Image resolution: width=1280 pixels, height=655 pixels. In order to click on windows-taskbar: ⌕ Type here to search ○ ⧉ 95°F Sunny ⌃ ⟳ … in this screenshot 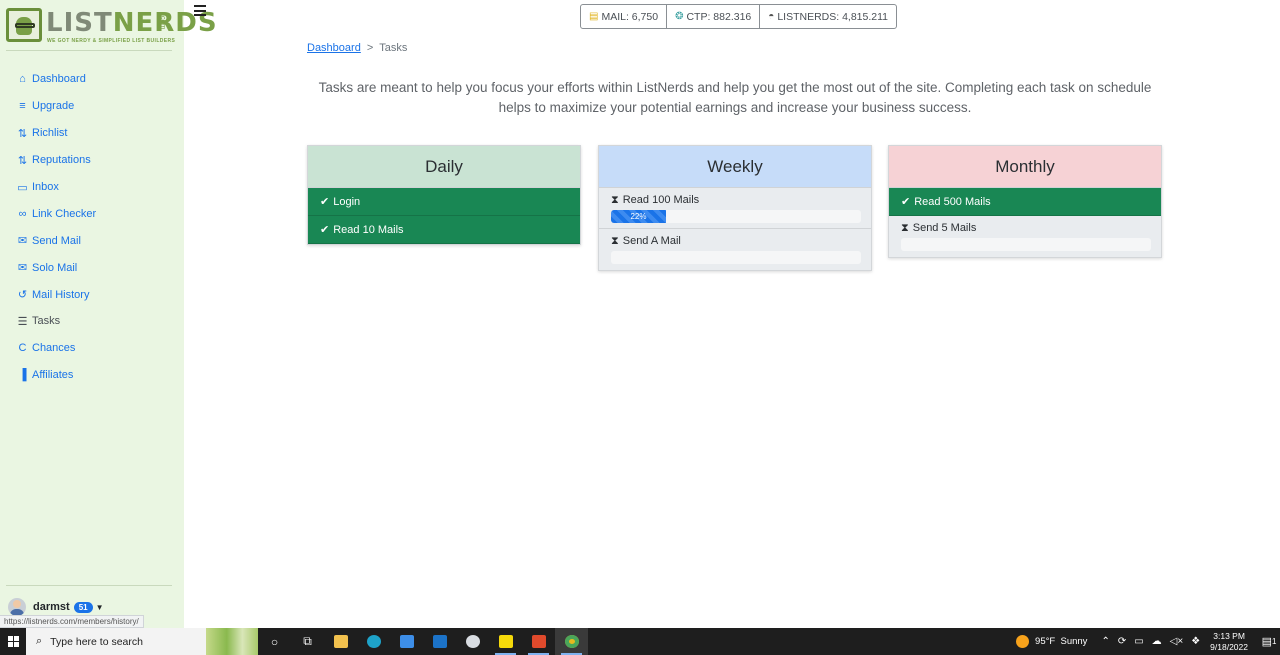, I will do `click(640, 641)`.